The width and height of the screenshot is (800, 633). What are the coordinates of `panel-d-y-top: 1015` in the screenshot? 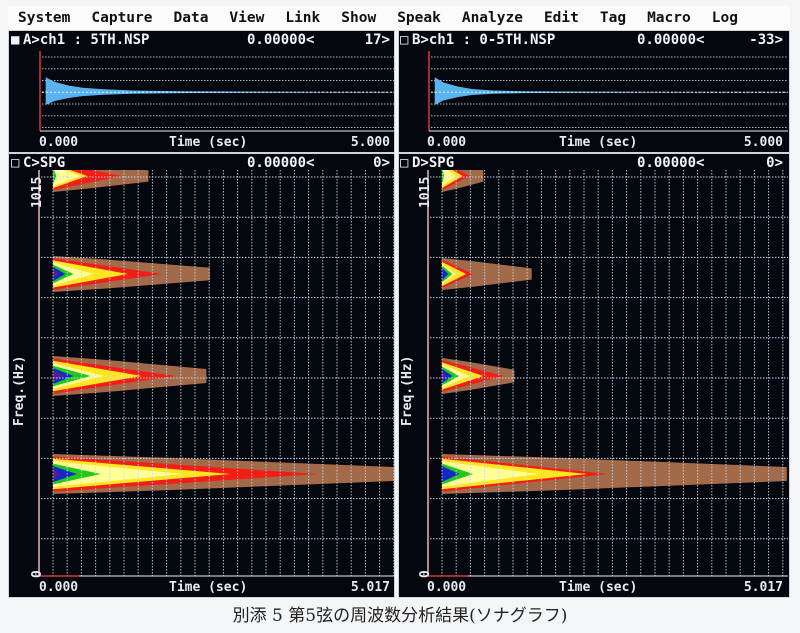 It's located at (425, 192).